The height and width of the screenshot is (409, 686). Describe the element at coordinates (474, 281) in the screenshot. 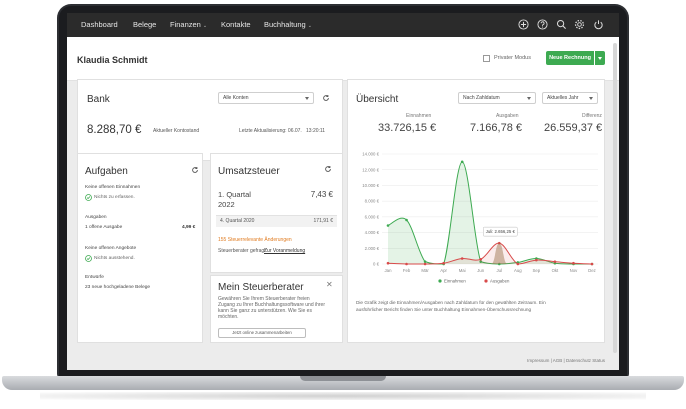

I see `chart-legend: Einnahmen Ausgaben` at that location.